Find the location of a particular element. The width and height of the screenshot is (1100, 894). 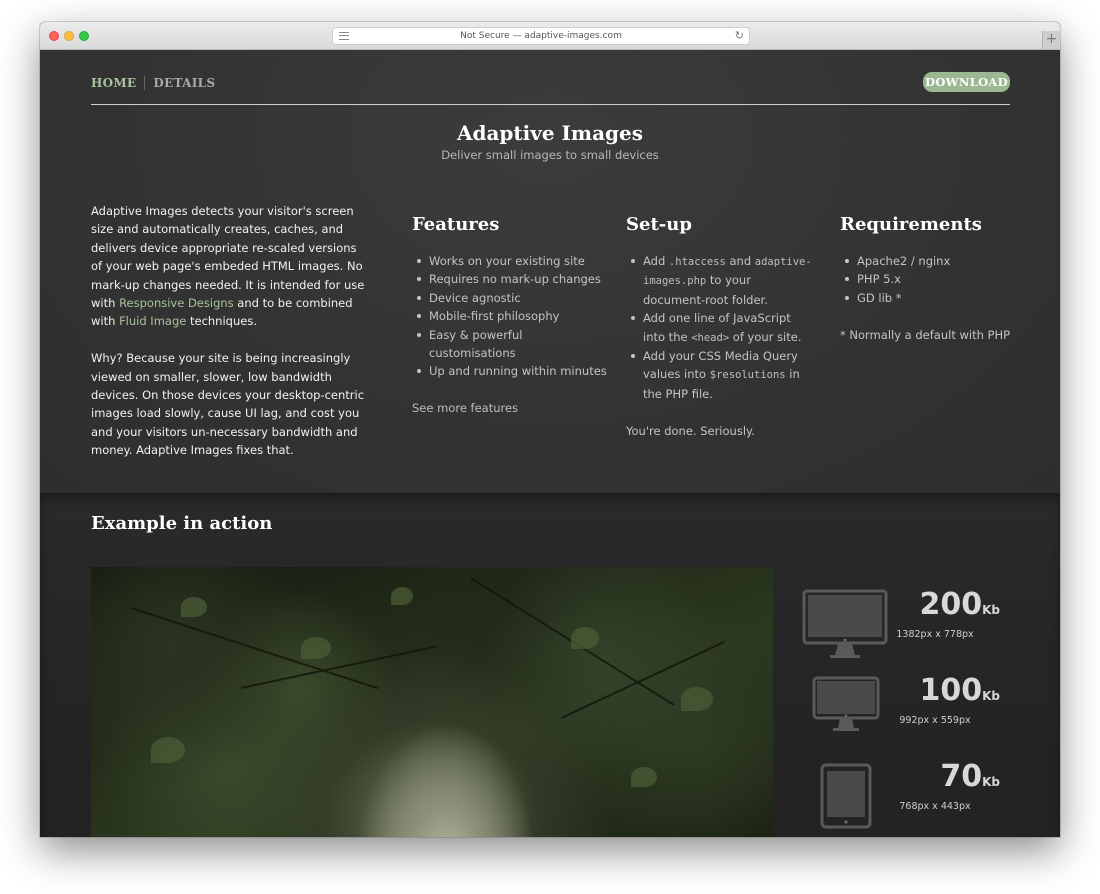

stat-size-value: 200 is located at coordinates (951, 604).